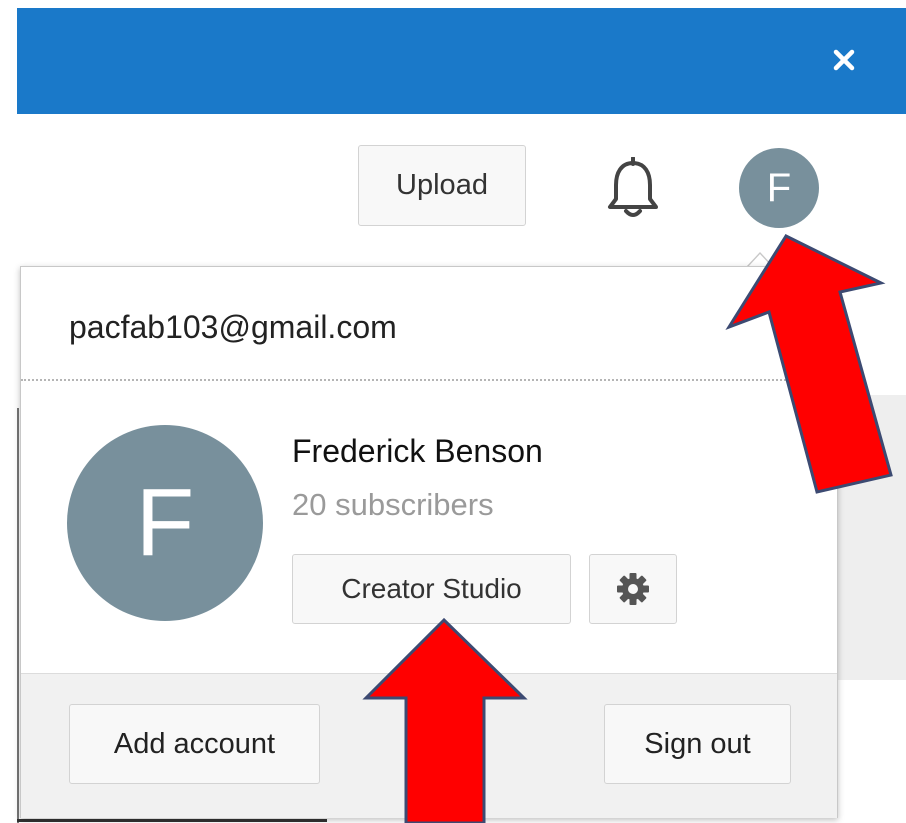 The width and height of the screenshot is (906, 823). I want to click on subscriber-count: 20 subscribers, so click(393, 504).